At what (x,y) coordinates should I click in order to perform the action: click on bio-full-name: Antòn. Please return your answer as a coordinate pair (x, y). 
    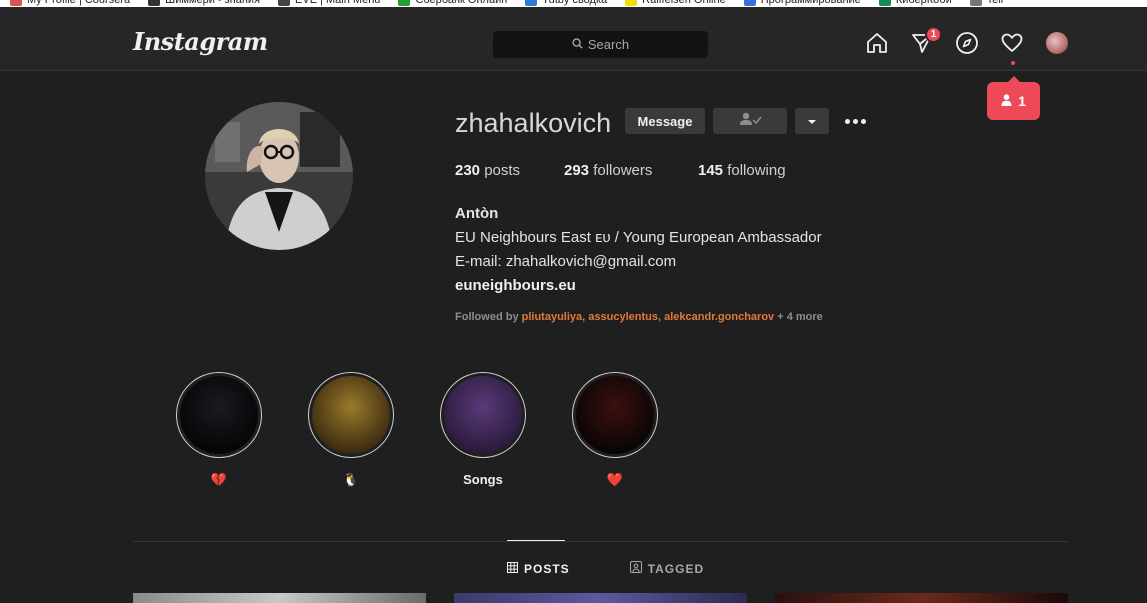
    Looking at the image, I should click on (477, 213).